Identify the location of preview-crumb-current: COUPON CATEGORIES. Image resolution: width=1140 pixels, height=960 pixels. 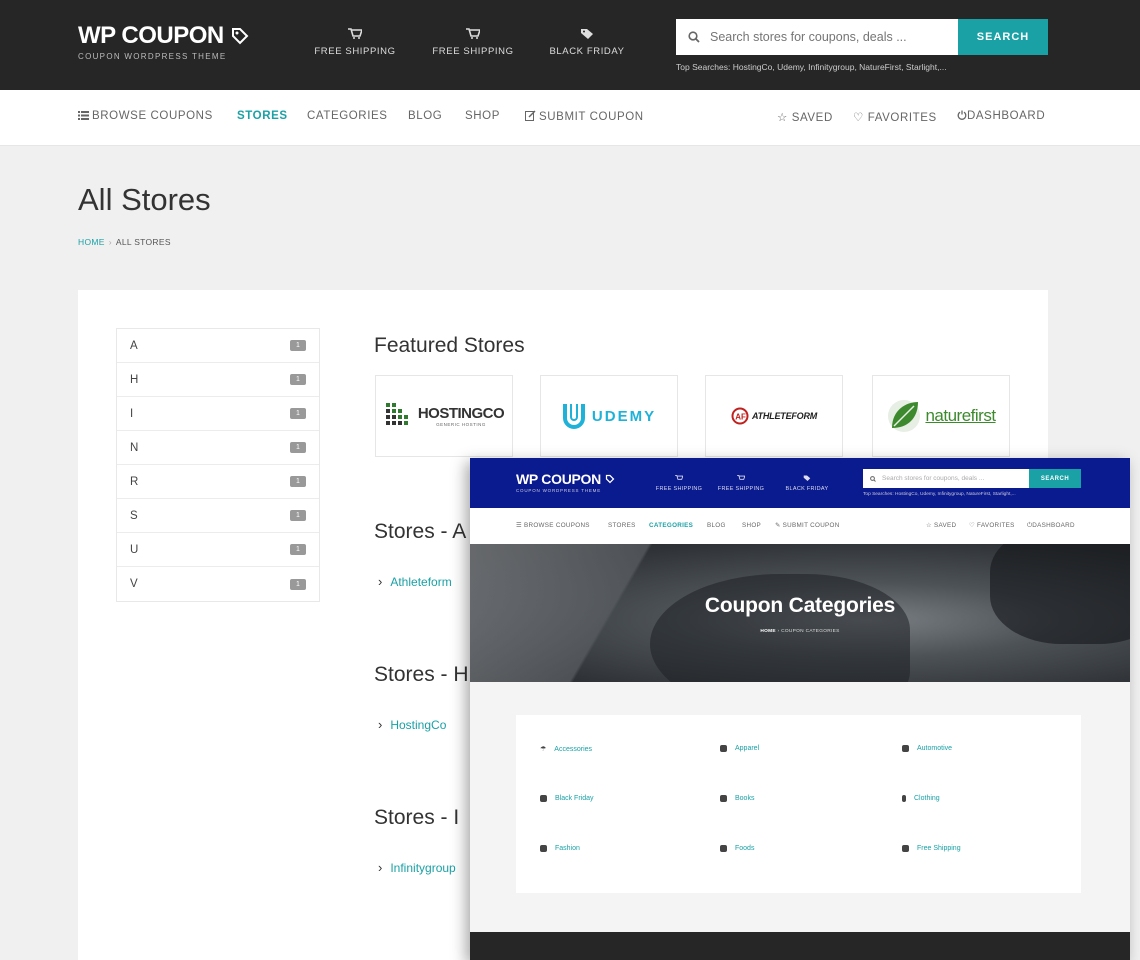
(810, 631).